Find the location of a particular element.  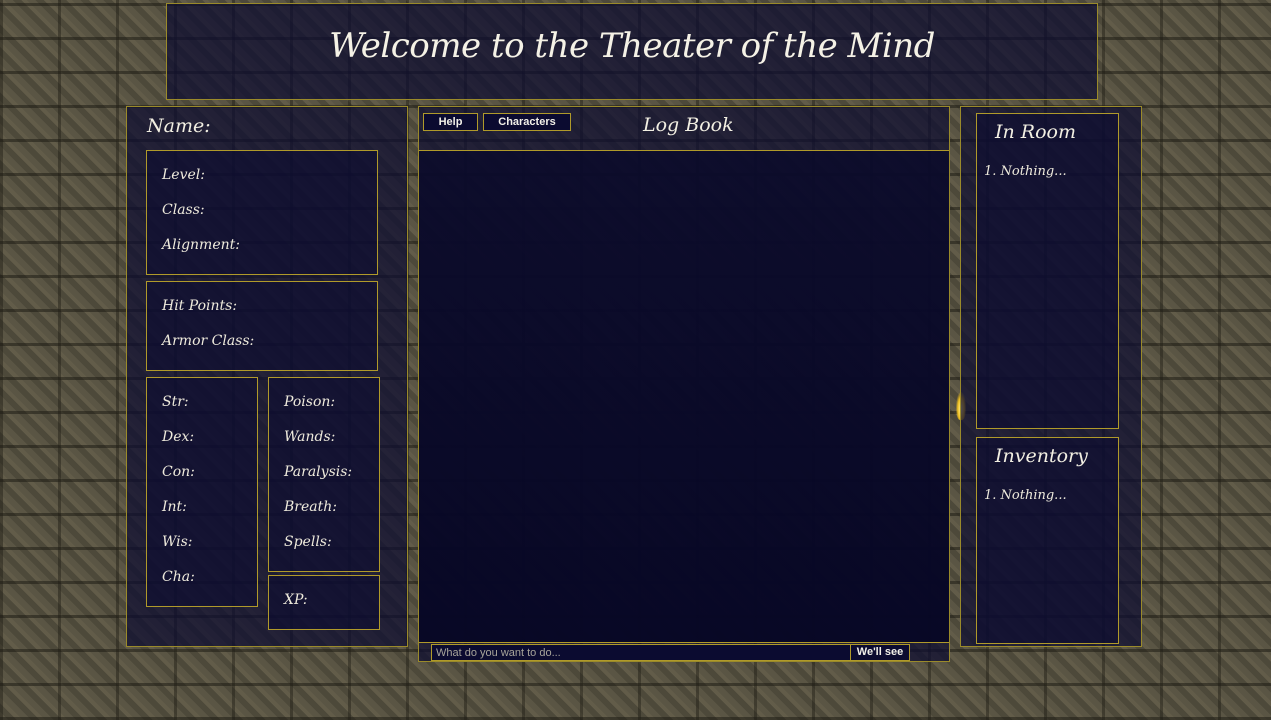

help-button: Help is located at coordinates (450, 122).